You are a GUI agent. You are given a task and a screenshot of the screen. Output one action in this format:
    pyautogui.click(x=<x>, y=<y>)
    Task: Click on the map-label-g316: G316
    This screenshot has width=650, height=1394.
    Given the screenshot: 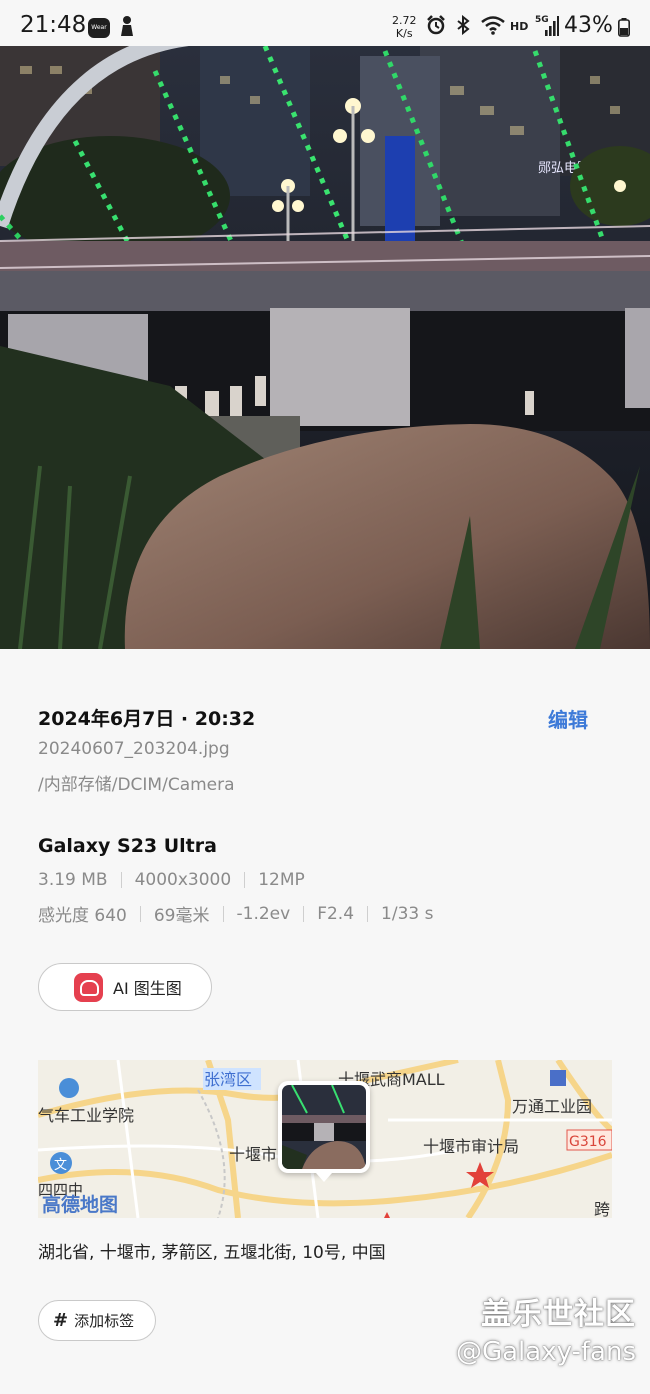 What is the action you would take?
    pyautogui.click(x=588, y=1142)
    